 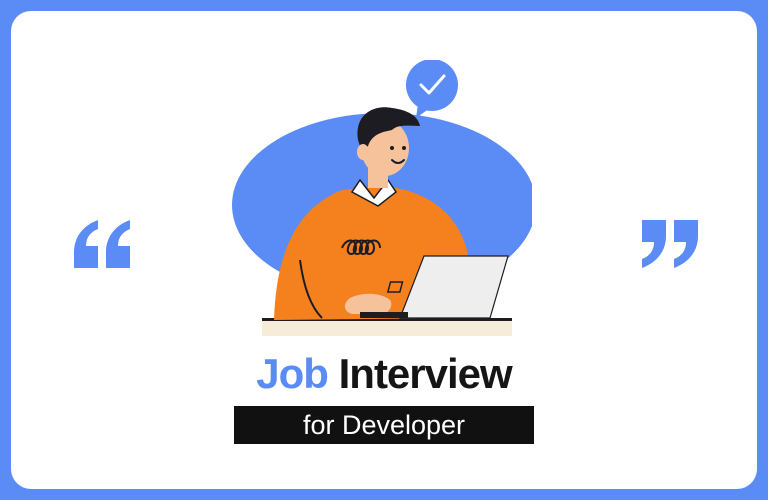 I want to click on title-word-interview: Interview, so click(x=425, y=373).